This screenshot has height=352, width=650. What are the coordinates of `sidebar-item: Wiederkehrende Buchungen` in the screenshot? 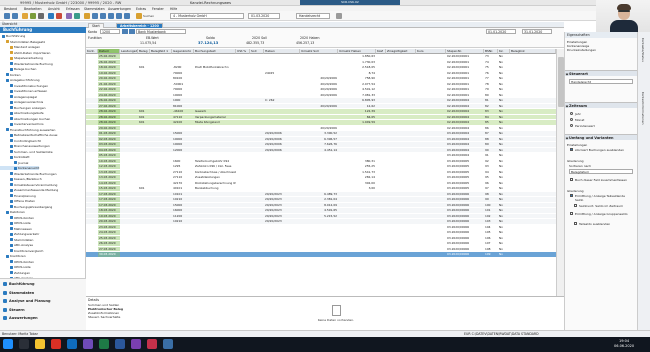 It's located at (28, 174).